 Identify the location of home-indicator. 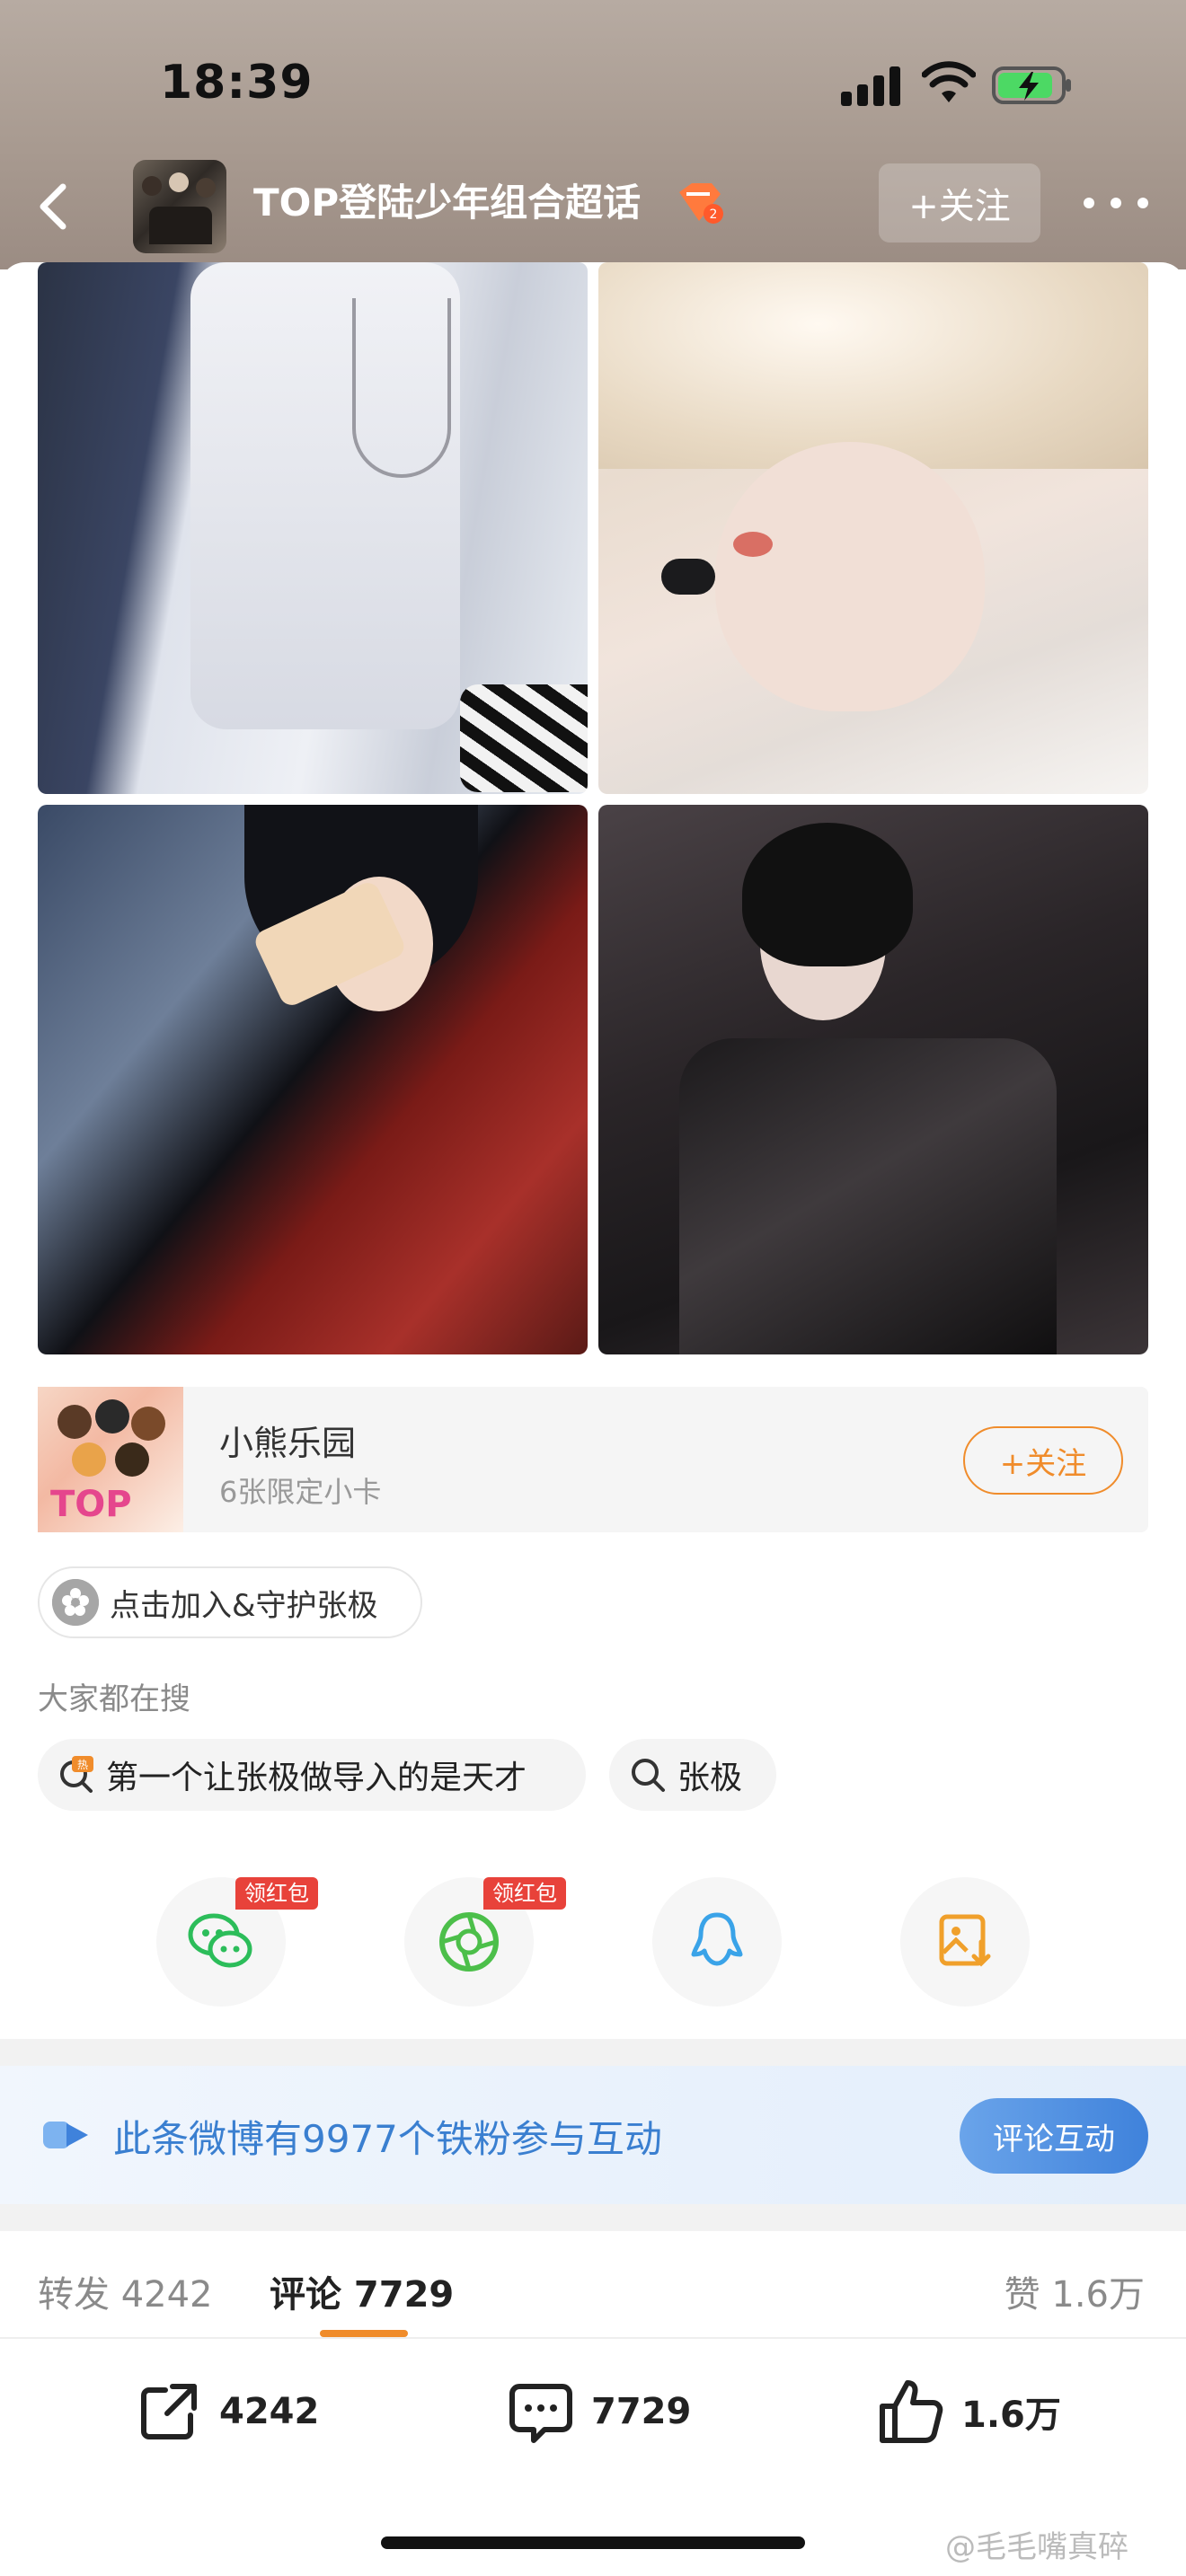
(593, 2542).